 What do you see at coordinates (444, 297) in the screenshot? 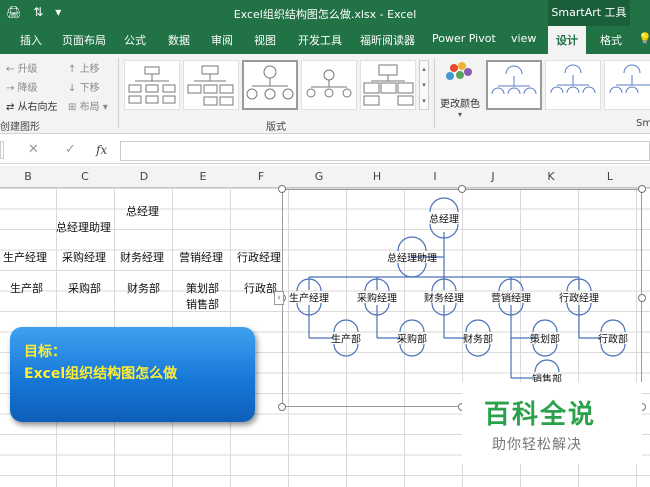
I see `org-node-manager: 财务经理` at bounding box center [444, 297].